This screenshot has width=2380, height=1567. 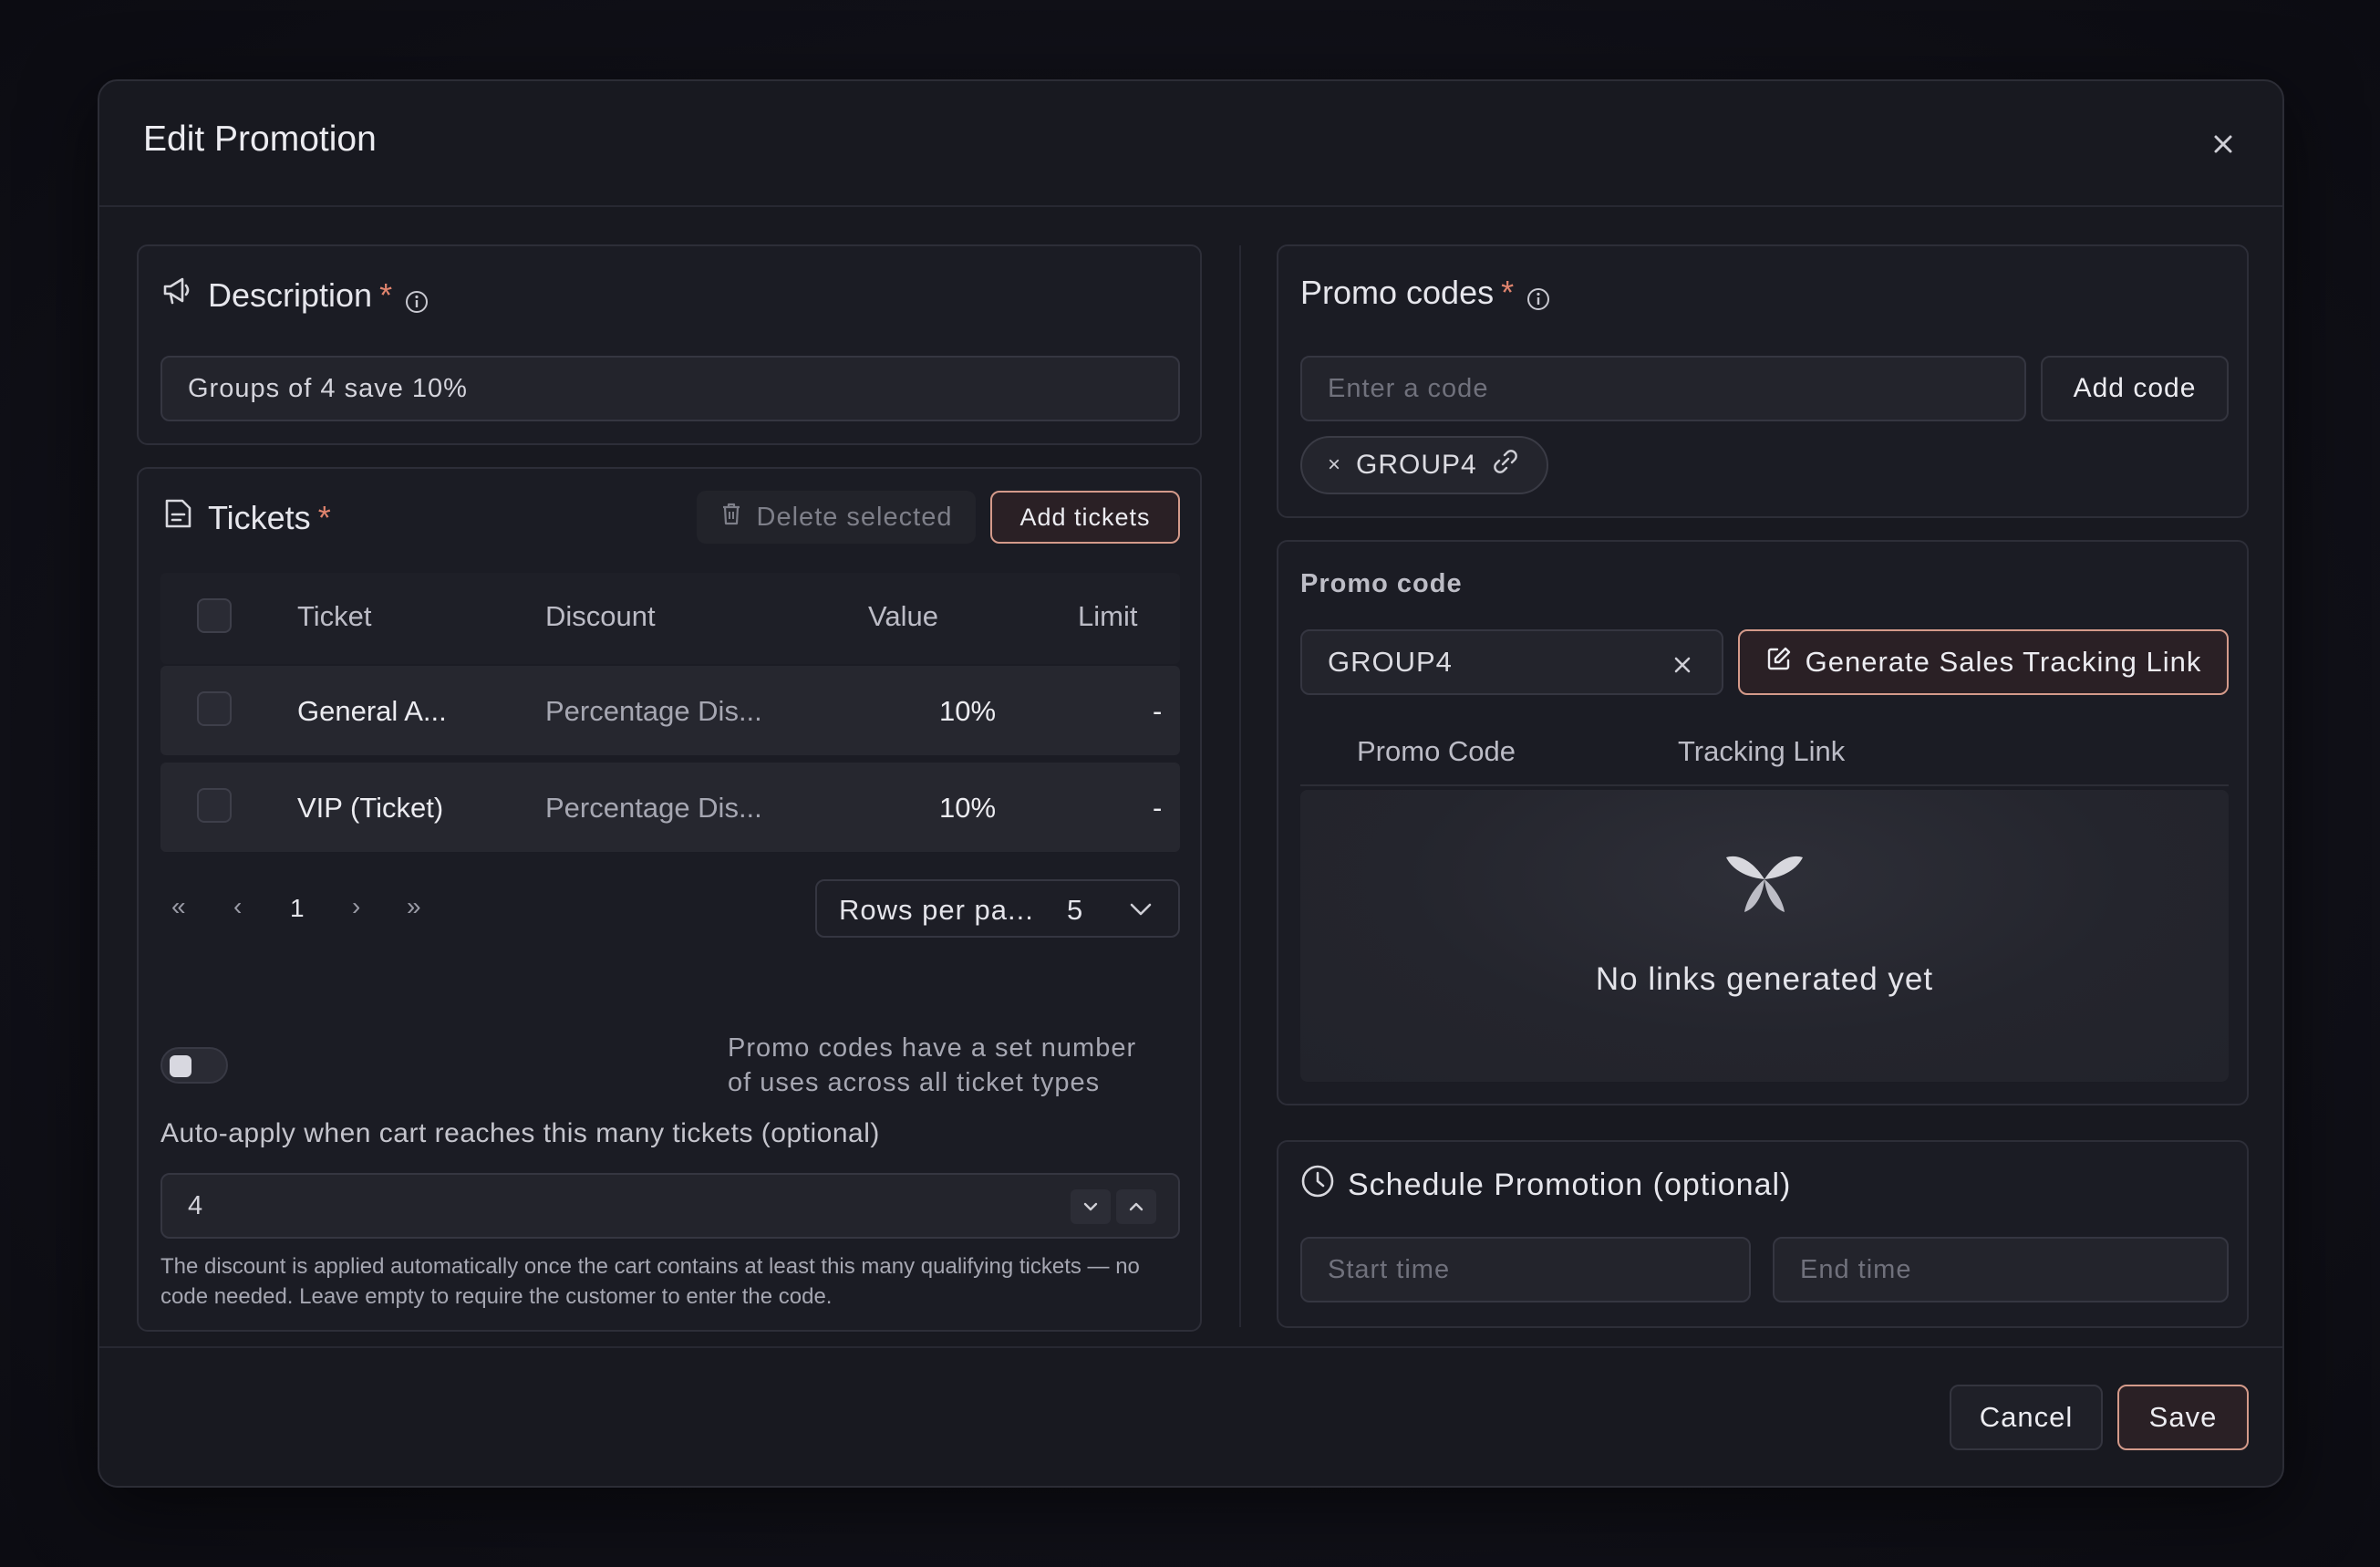 I want to click on save-label: Save, so click(x=2183, y=1417).